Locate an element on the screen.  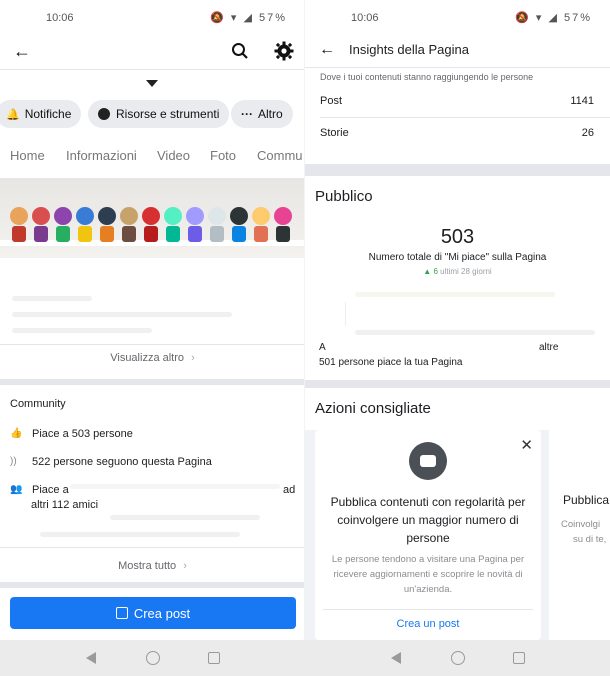
followers-text: 522 persone seguono questa Pagina is located at coordinates (122, 462).